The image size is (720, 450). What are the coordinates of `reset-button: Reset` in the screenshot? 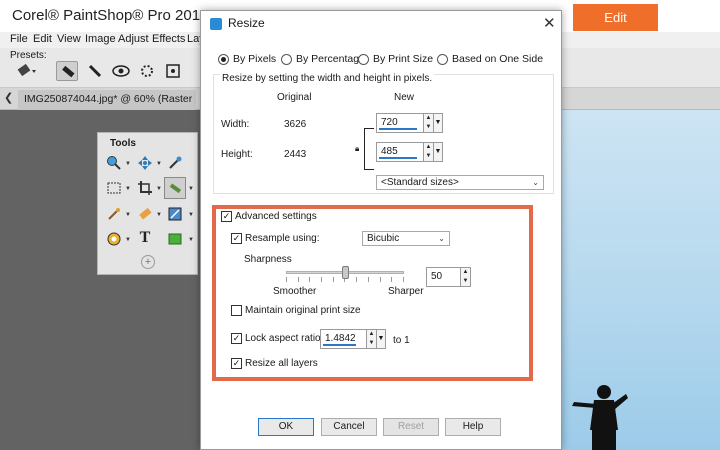 It's located at (411, 427).